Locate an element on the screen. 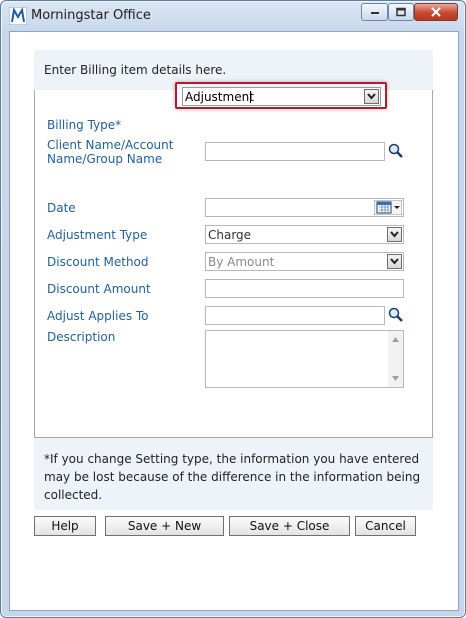 The height and width of the screenshot is (618, 466). discount-method-select: By Amount is located at coordinates (304, 261).